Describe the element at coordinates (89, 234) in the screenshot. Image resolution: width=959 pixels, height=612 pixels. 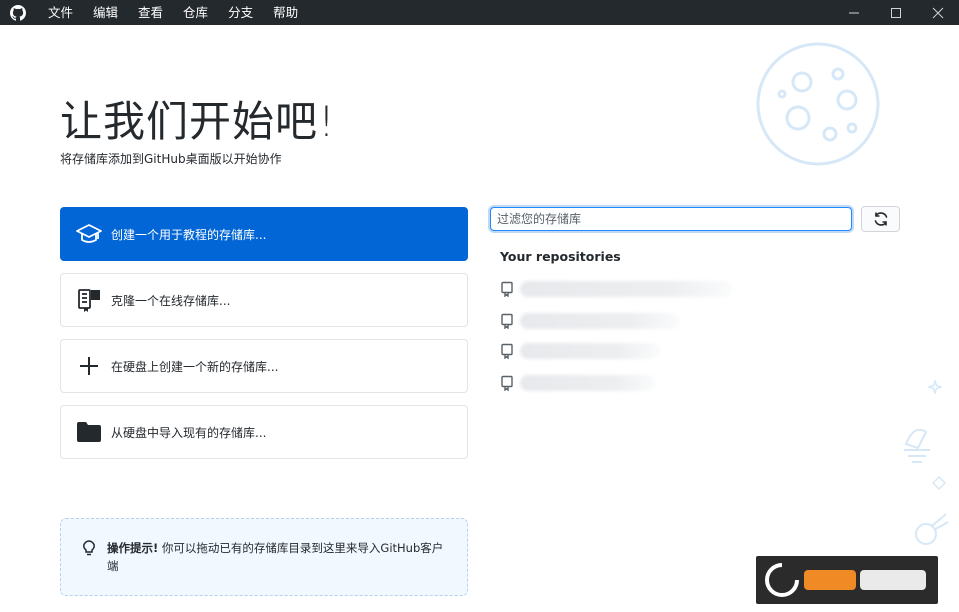
I see `mortarboard-icon` at that location.